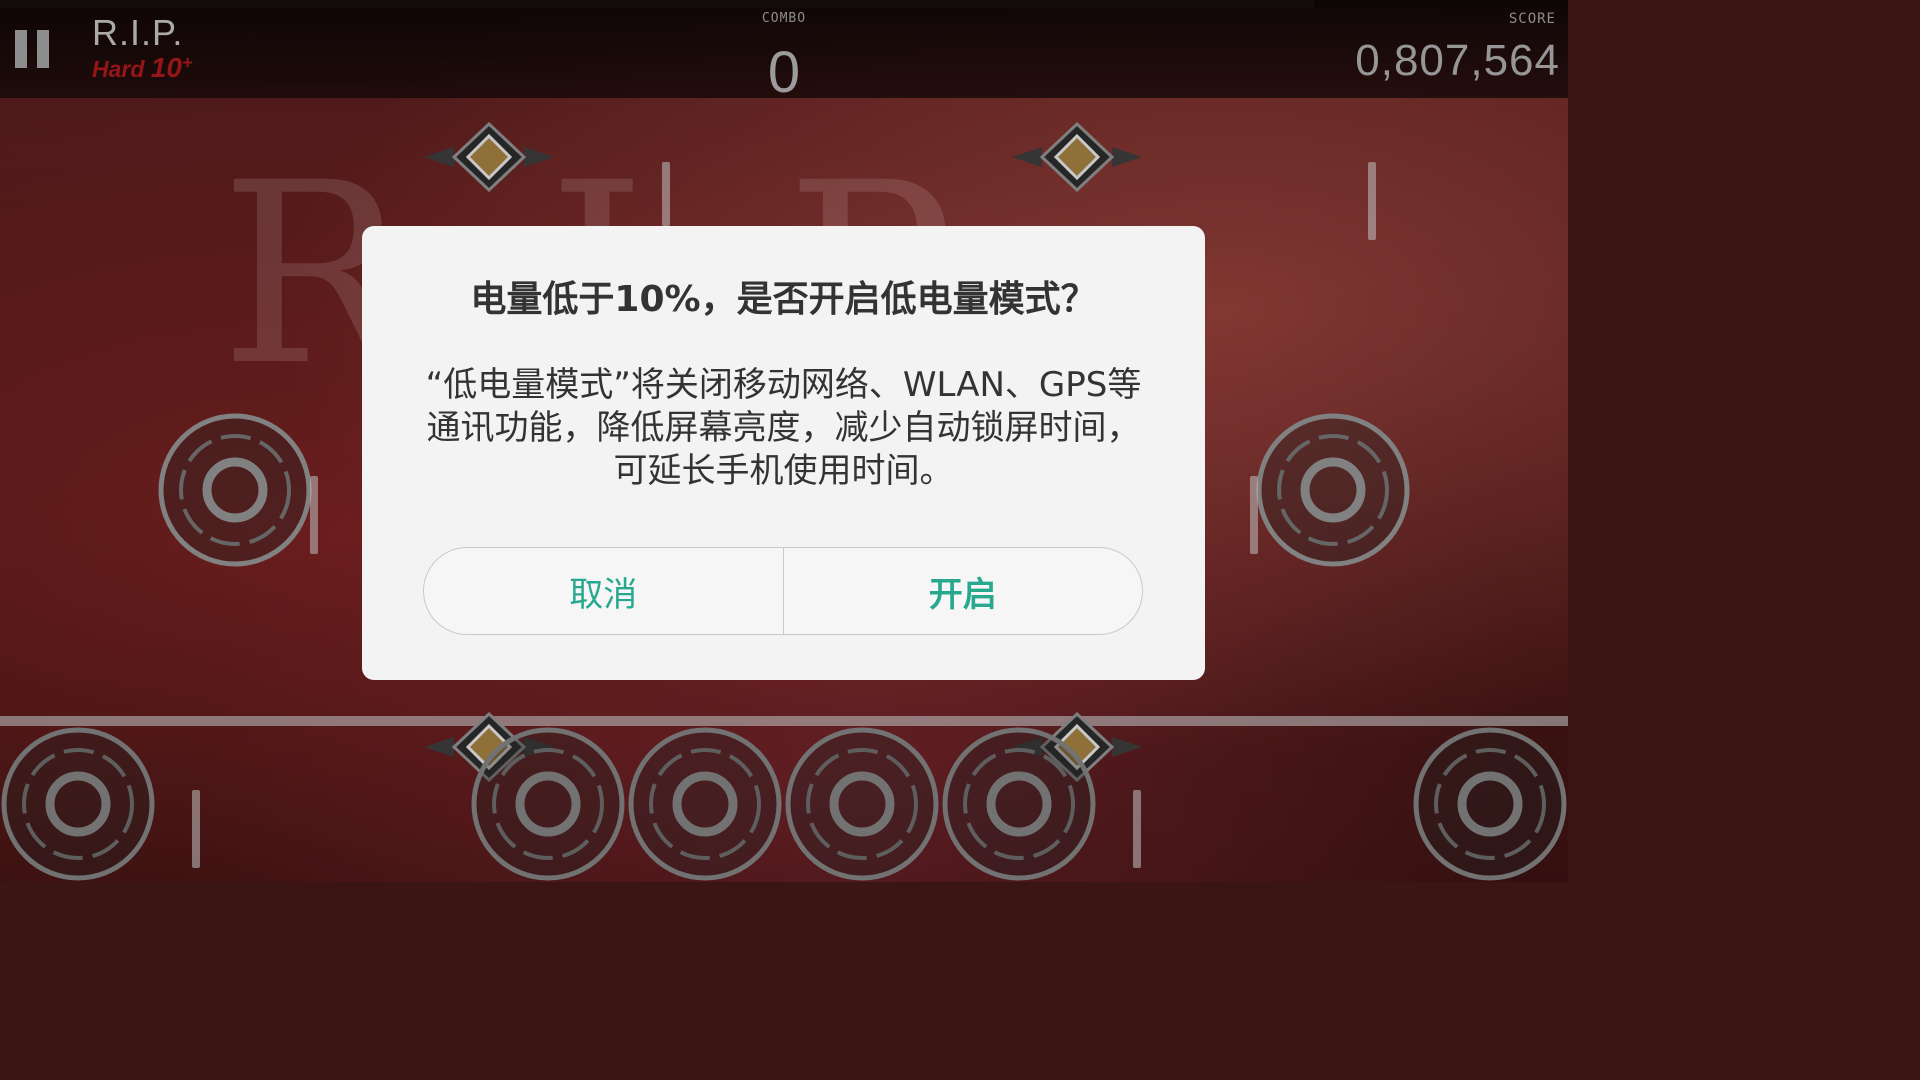 The width and height of the screenshot is (1920, 1080). Describe the element at coordinates (963, 591) in the screenshot. I see `enable-low-power-button: 开启` at that location.